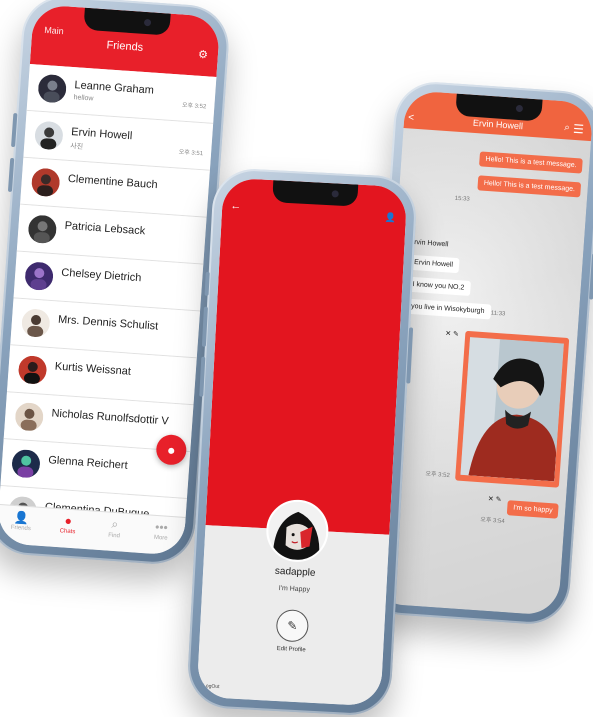 This screenshot has width=593, height=717. What do you see at coordinates (236, 206) in the screenshot?
I see `back-arrow-icon: ←` at bounding box center [236, 206].